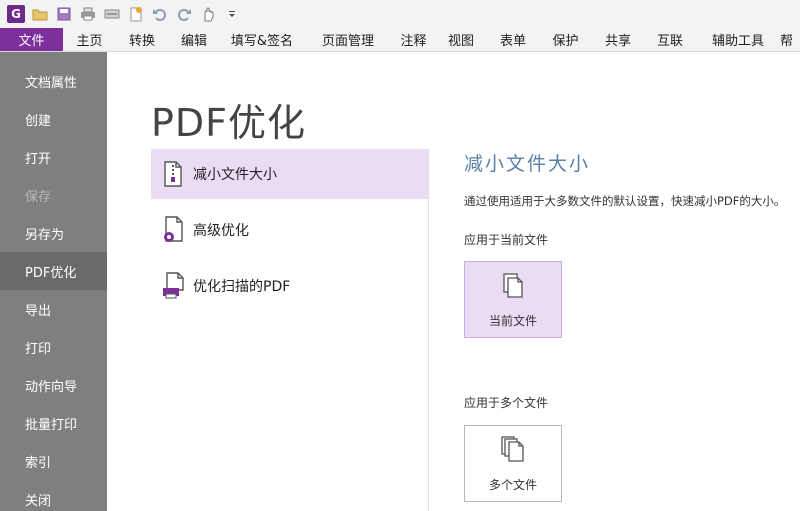 The image size is (800, 511). What do you see at coordinates (53, 461) in the screenshot?
I see `nav-index: 索引` at bounding box center [53, 461].